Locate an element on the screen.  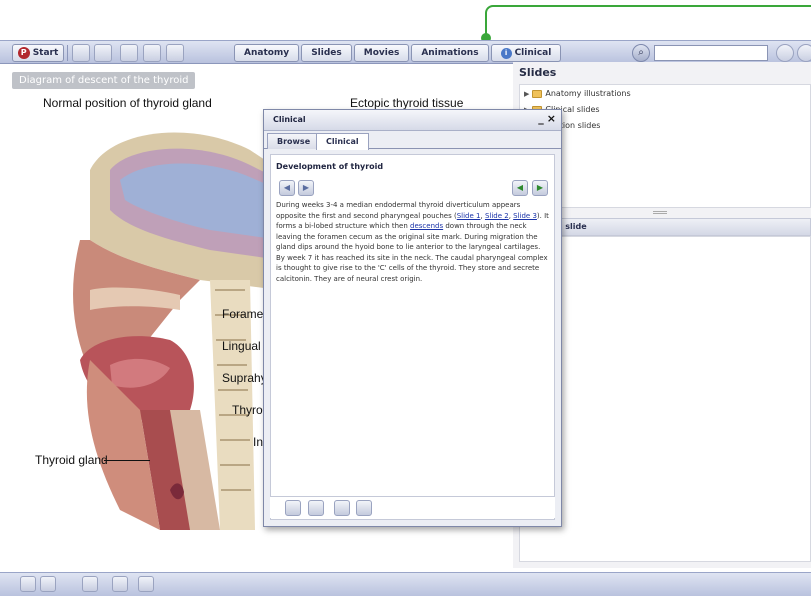
tab-clinical: i Clinical is located at coordinates (526, 53).